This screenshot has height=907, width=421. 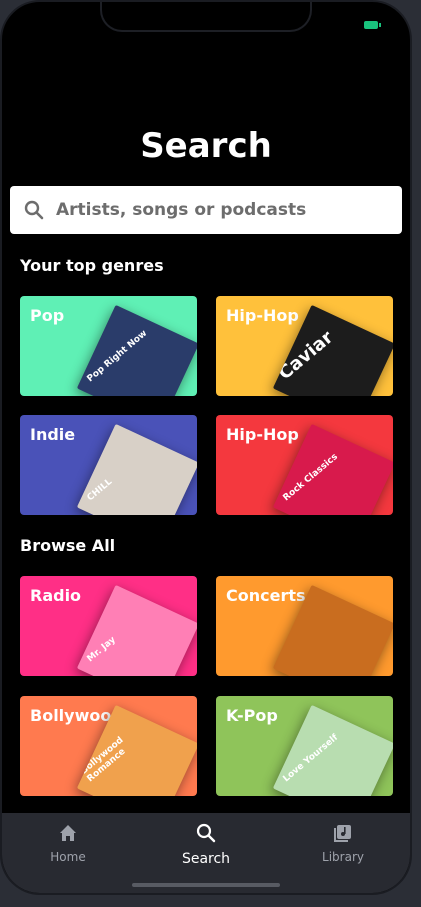 What do you see at coordinates (266, 595) in the screenshot?
I see `card-label: Concerts` at bounding box center [266, 595].